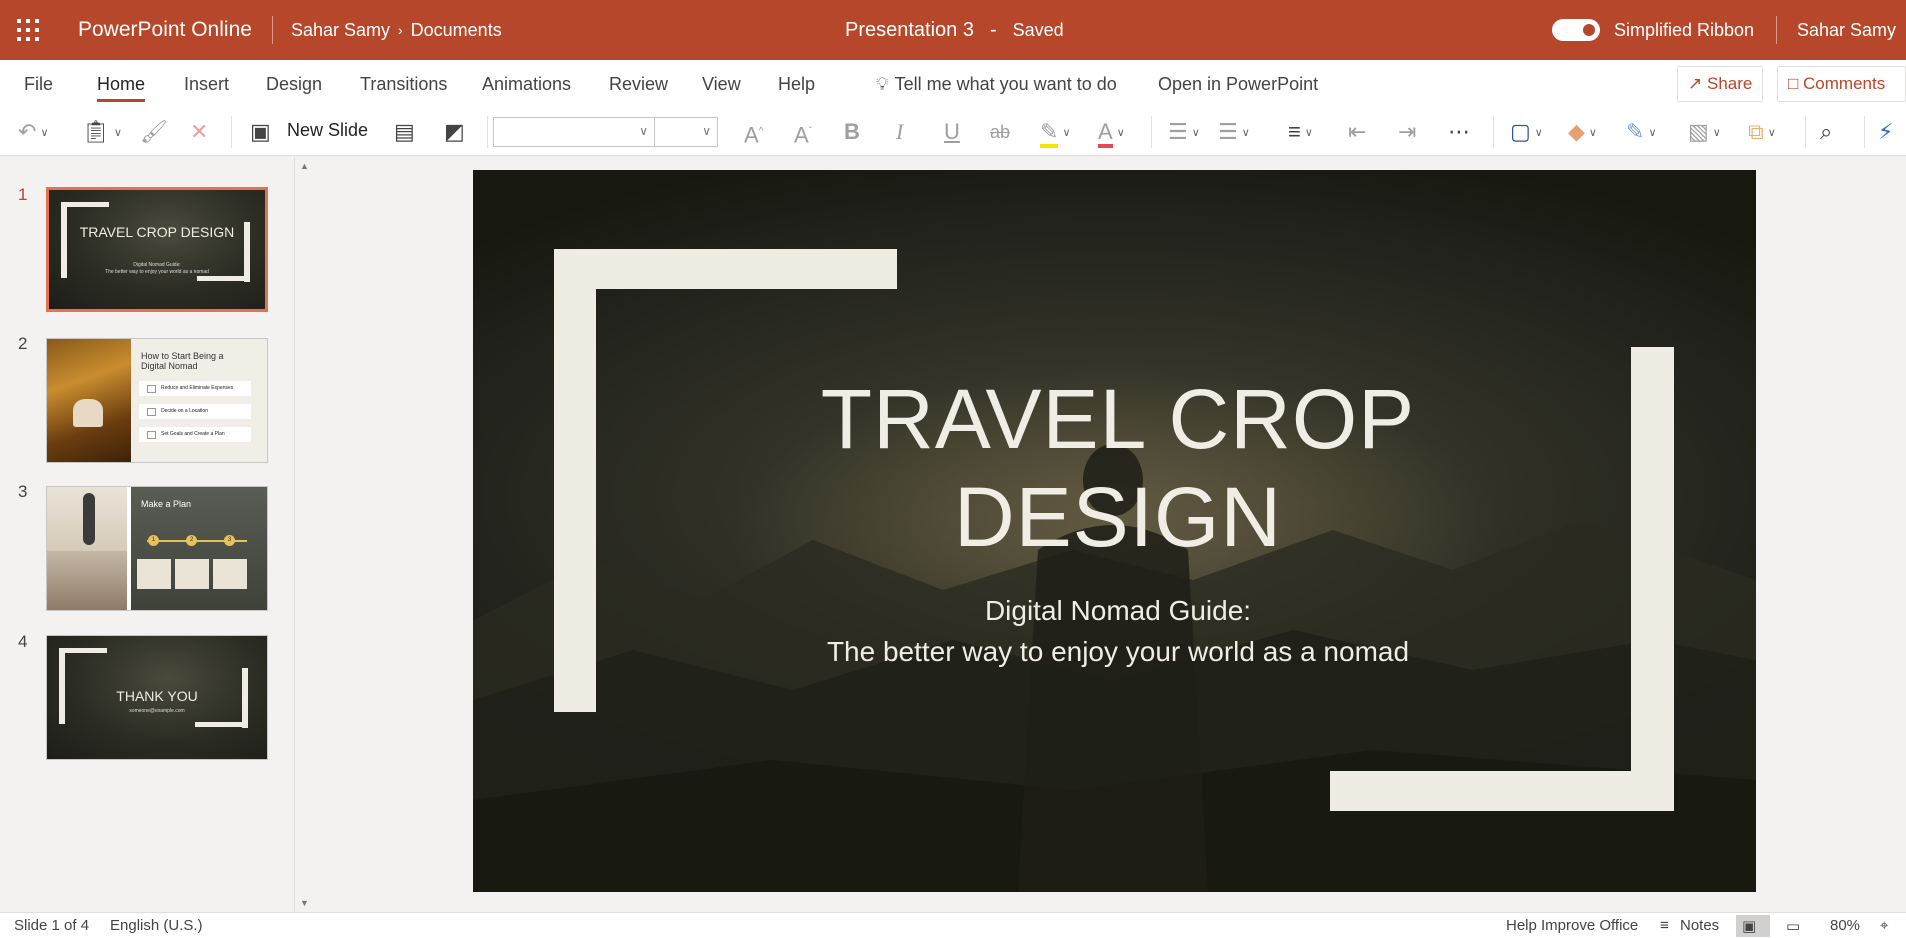 The width and height of the screenshot is (1906, 938). What do you see at coordinates (1000, 132) in the screenshot?
I see `strikethrough-icon: ab` at bounding box center [1000, 132].